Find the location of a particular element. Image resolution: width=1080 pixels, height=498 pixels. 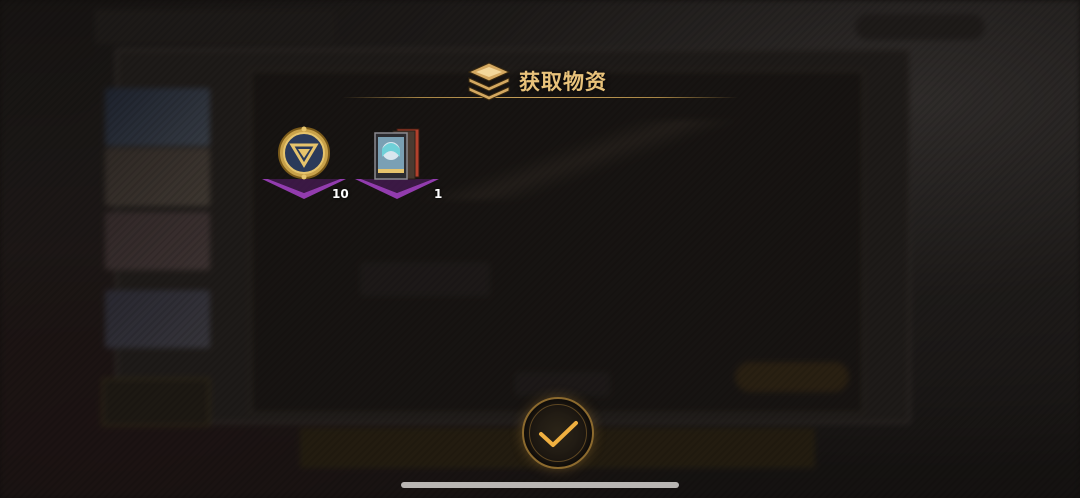

confirm-button is located at coordinates (558, 433).